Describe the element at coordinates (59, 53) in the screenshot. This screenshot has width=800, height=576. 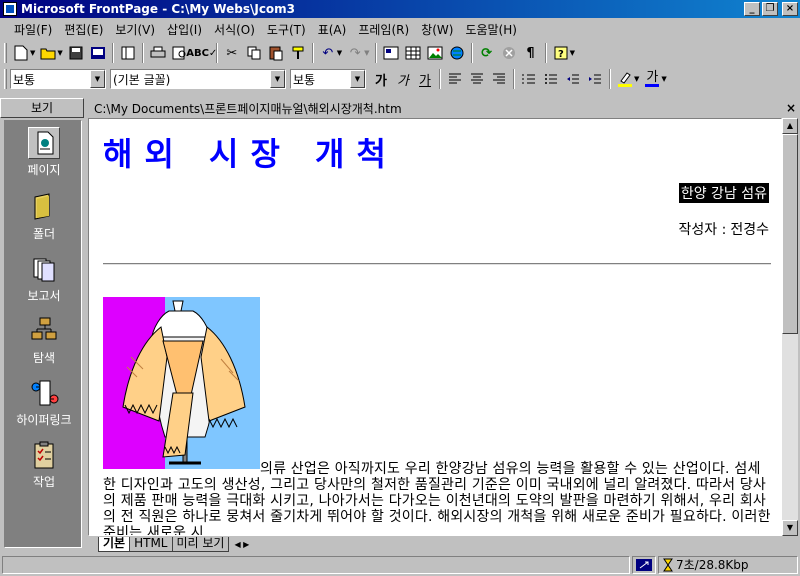
I see `open-dropdown-icon: ▼` at that location.